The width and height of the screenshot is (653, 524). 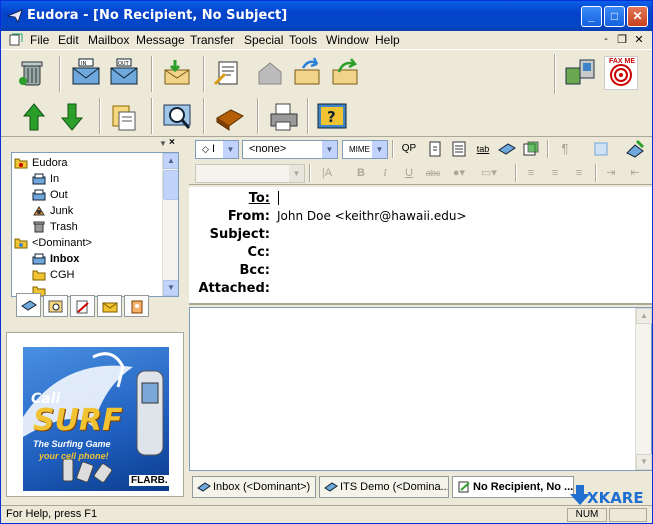 I want to click on quoted-printable-button: QP, so click(x=409, y=149).